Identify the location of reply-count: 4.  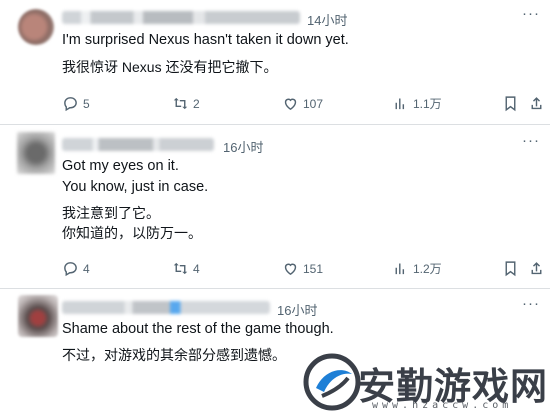
(86, 268).